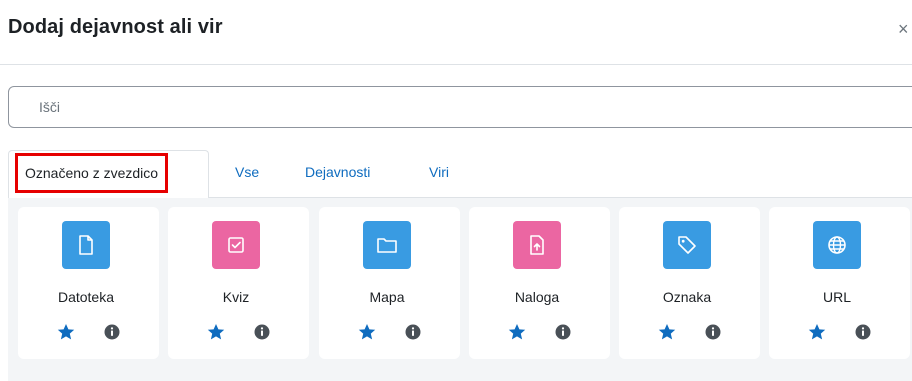 This screenshot has width=912, height=381. I want to click on tab-resources: Viri, so click(439, 174).